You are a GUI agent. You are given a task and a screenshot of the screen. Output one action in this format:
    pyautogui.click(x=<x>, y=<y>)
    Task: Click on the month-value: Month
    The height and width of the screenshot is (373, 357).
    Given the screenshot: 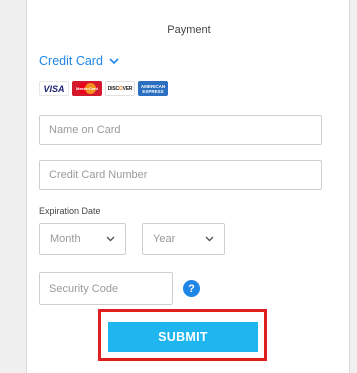 What is the action you would take?
    pyautogui.click(x=65, y=239)
    